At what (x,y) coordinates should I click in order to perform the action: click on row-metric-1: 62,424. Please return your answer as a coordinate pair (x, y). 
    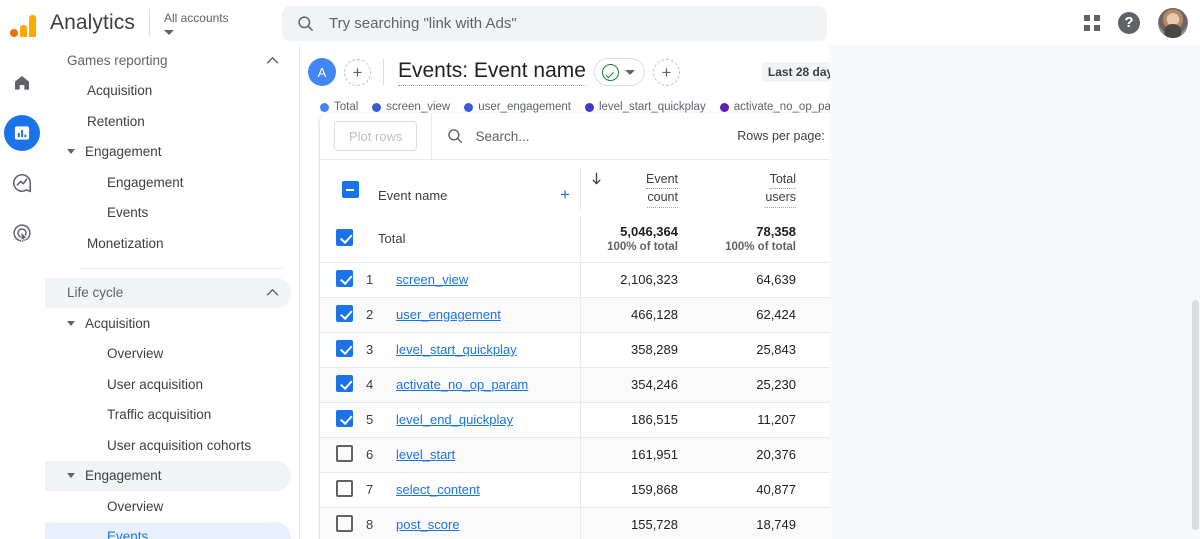
    Looking at the image, I should click on (751, 315).